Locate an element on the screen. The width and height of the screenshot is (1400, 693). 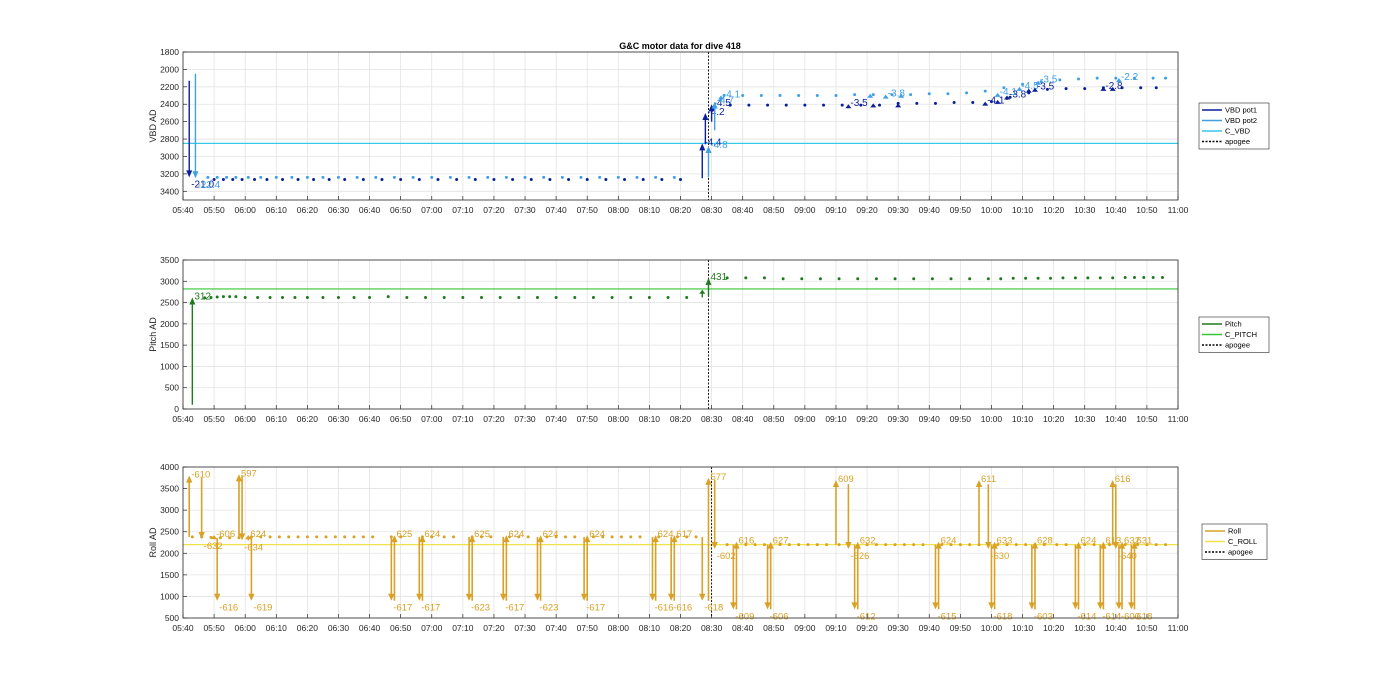
x-tick-label: 07:20 is located at coordinates (494, 210).